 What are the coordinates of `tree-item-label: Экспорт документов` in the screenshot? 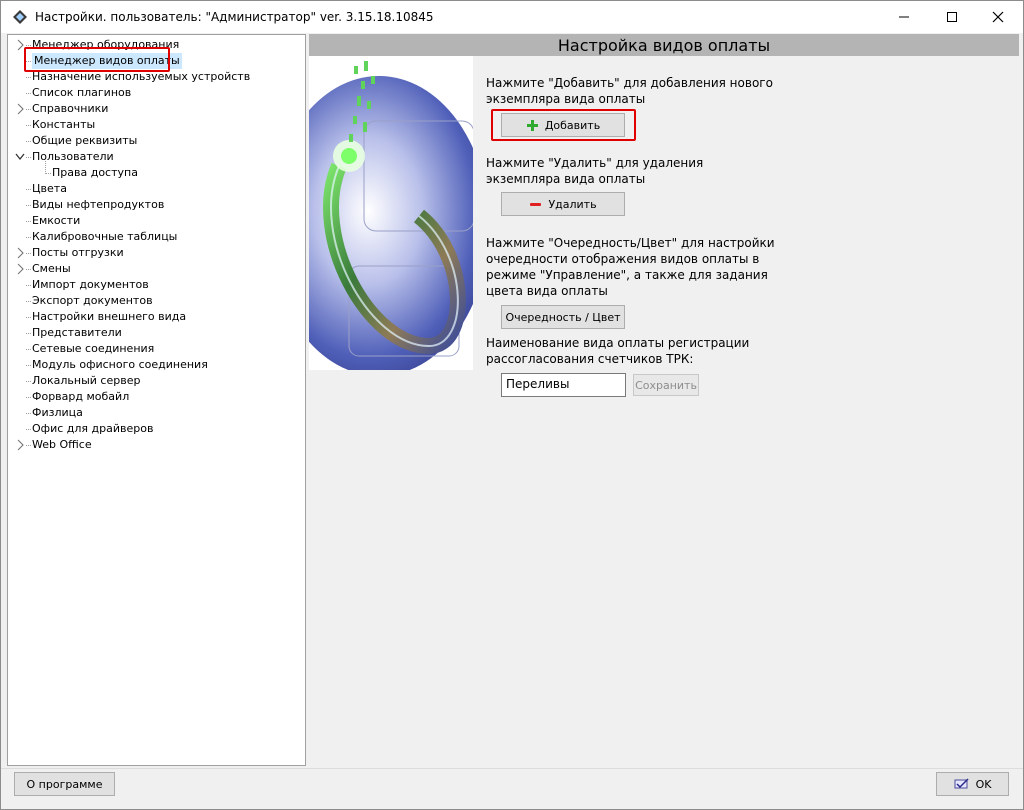 It's located at (92, 300).